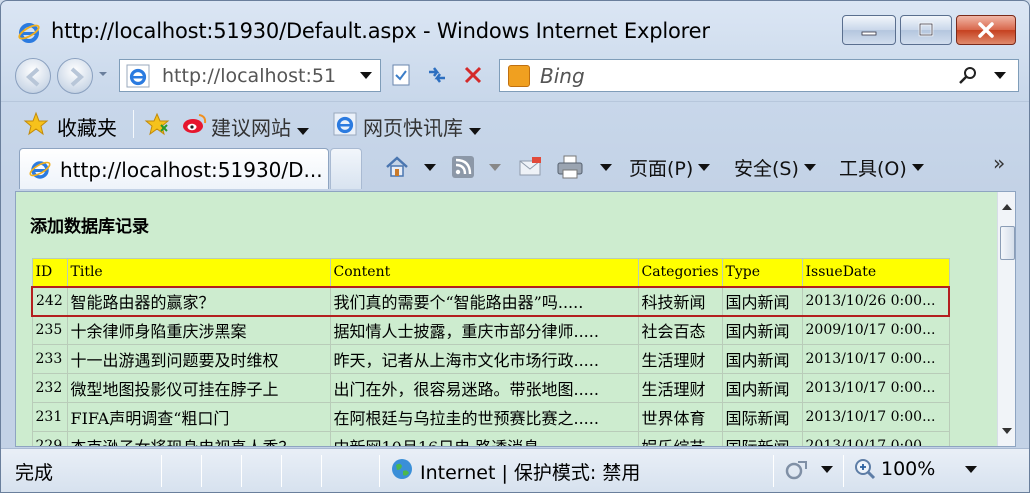 This screenshot has height=493, width=1030. What do you see at coordinates (77, 77) in the screenshot?
I see `arrow-right-icon` at bounding box center [77, 77].